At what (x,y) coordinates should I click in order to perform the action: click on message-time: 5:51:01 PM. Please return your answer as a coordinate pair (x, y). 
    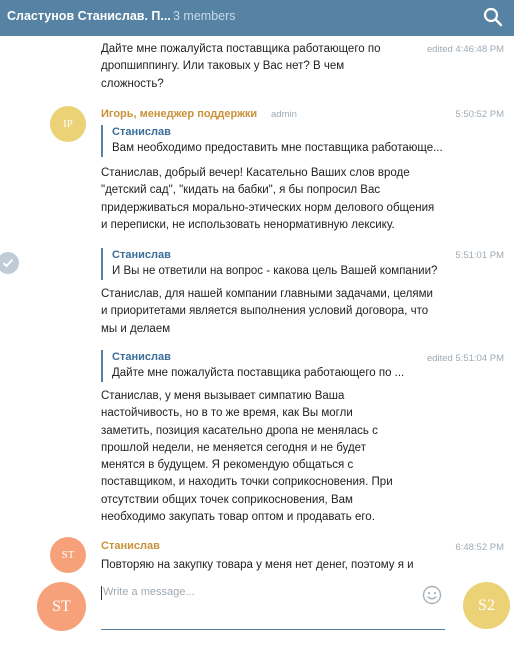
    Looking at the image, I should click on (479, 255).